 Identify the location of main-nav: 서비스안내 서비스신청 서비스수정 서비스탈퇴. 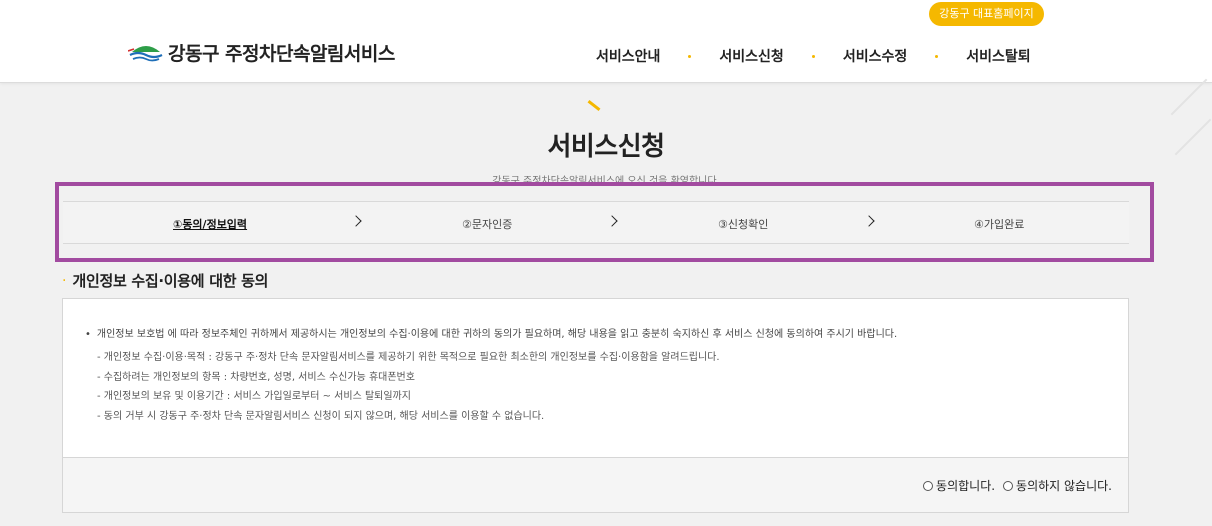
(813, 56).